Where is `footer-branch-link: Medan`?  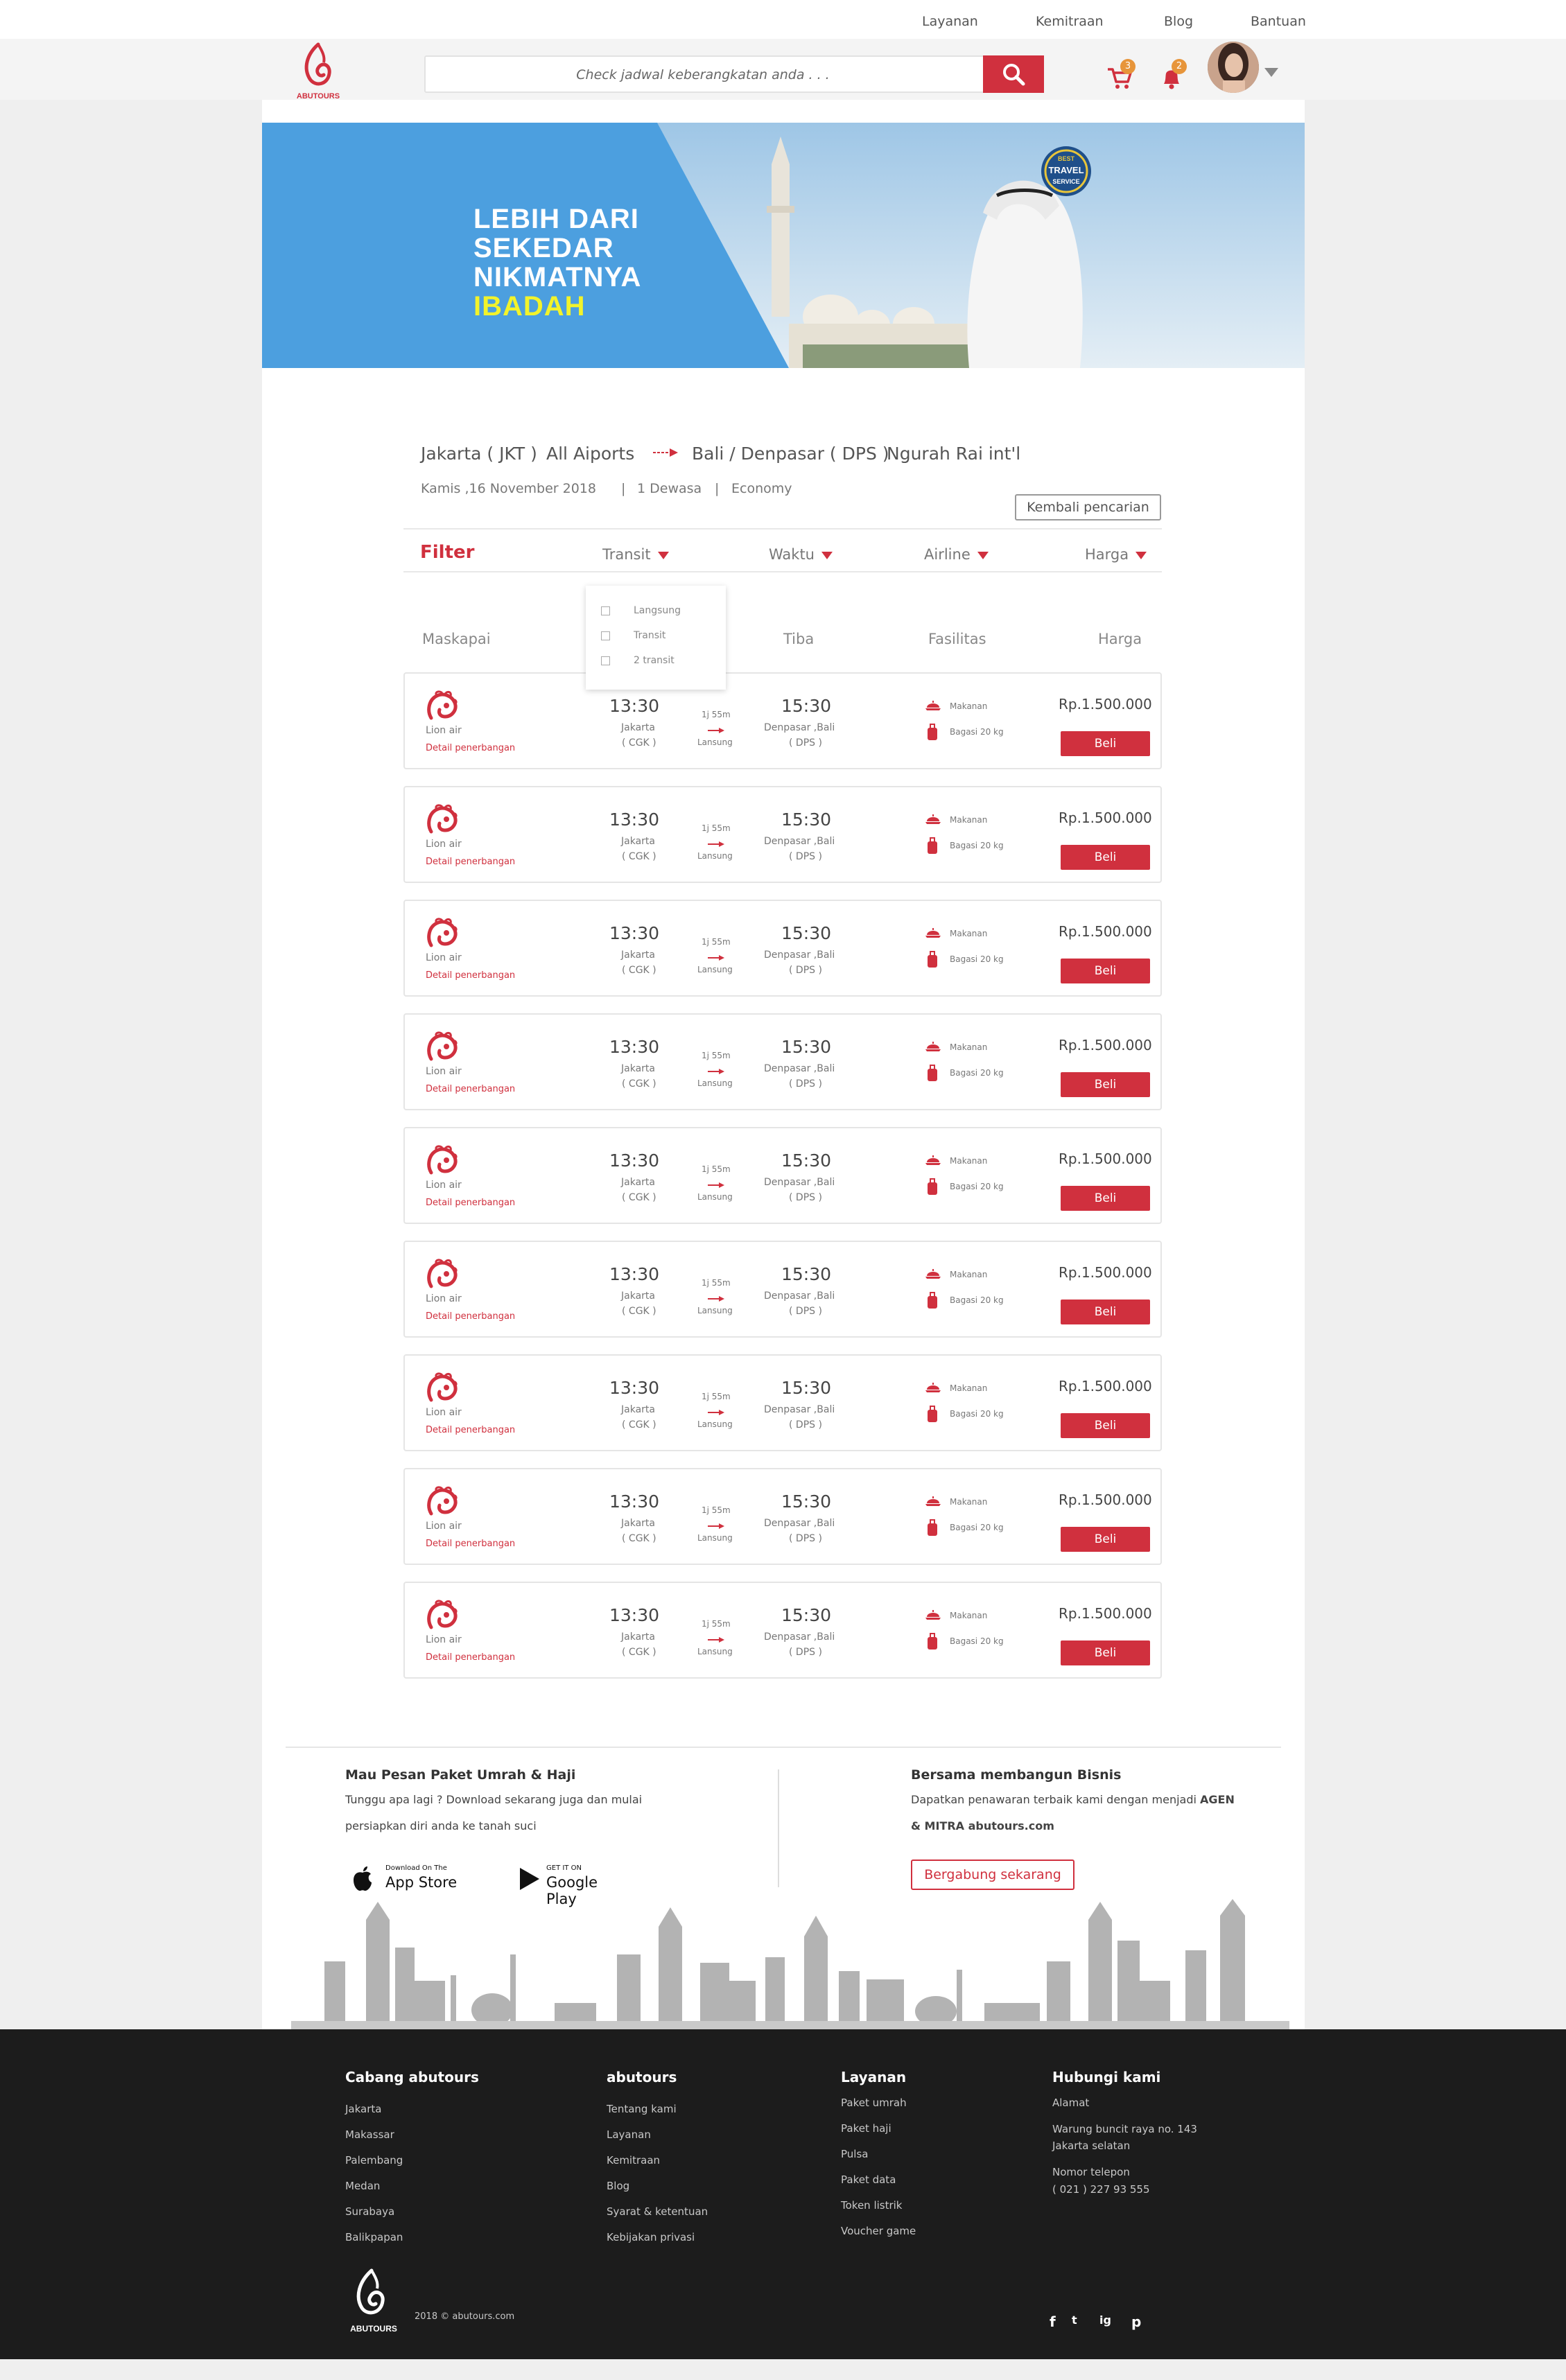 footer-branch-link: Medan is located at coordinates (362, 2186).